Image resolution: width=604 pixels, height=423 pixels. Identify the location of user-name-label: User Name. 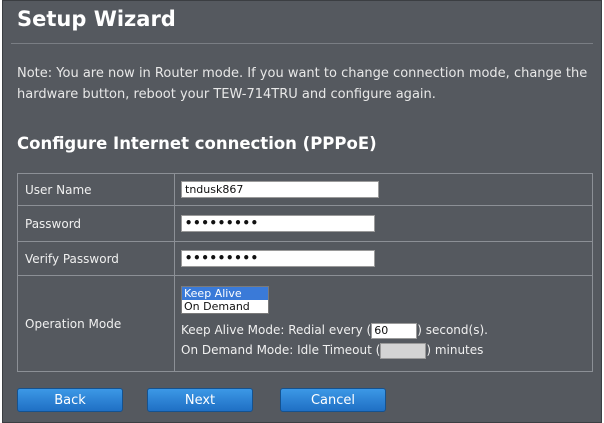
(96, 189).